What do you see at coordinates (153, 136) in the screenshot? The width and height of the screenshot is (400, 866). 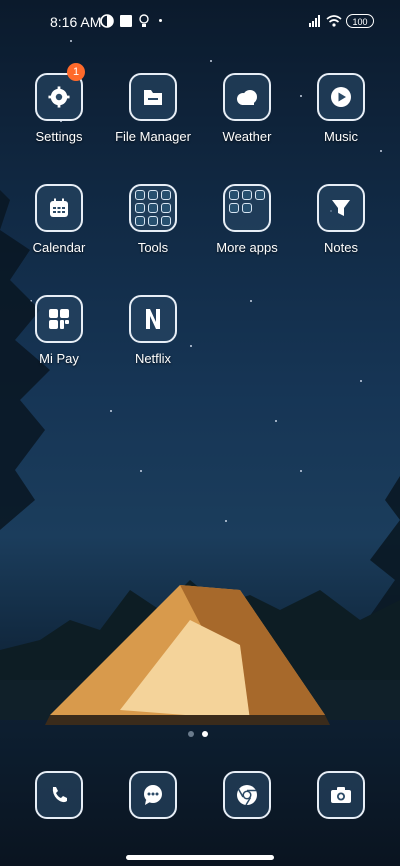 I see `app-label: File Manager` at bounding box center [153, 136].